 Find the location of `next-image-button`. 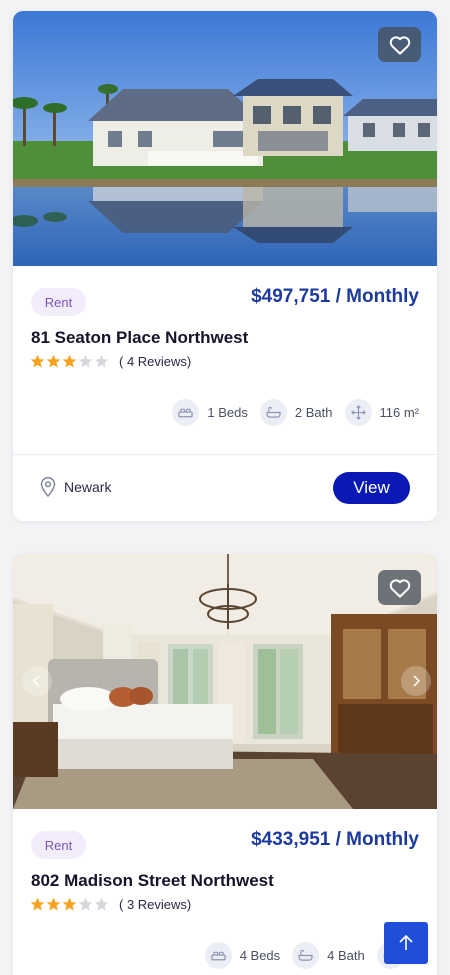

next-image-button is located at coordinates (416, 681).